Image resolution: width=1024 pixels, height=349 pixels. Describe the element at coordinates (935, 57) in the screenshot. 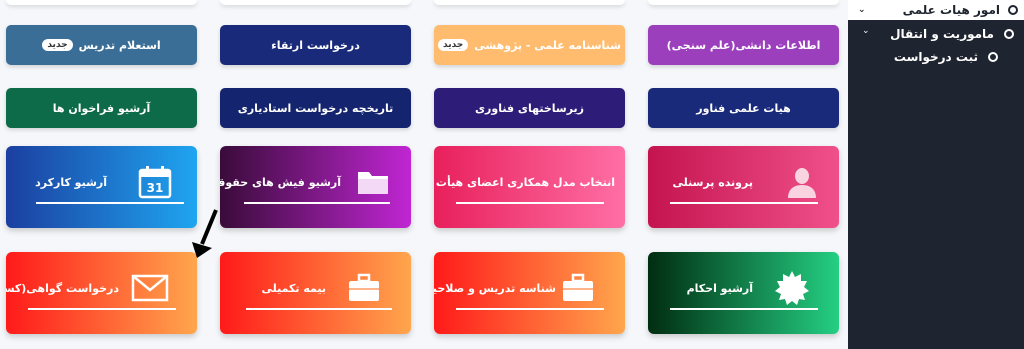

I see `sidebar-item-label: ثبت درخواست` at that location.